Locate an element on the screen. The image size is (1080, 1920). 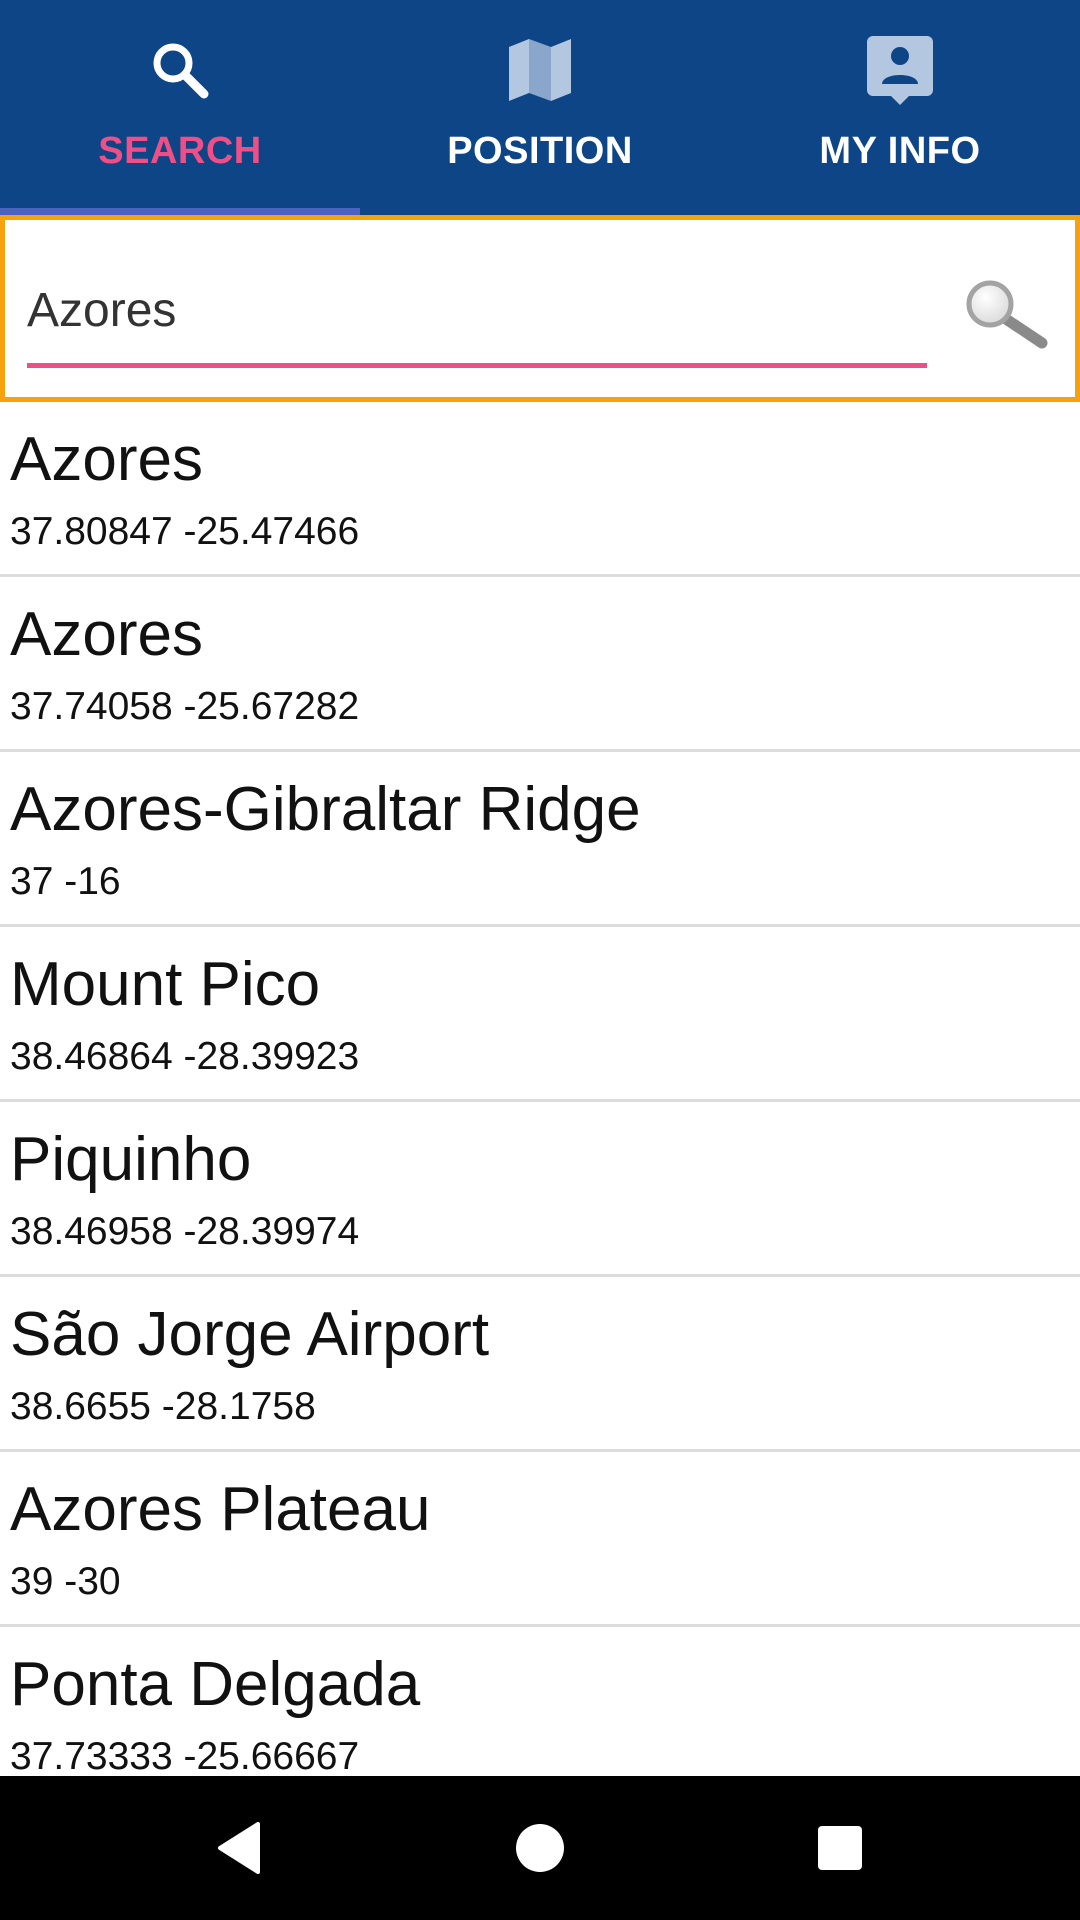
recents-square-icon is located at coordinates (840, 1848).